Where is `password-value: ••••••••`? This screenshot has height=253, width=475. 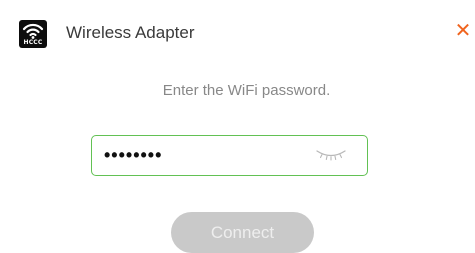
password-value: •••••••• is located at coordinates (133, 155).